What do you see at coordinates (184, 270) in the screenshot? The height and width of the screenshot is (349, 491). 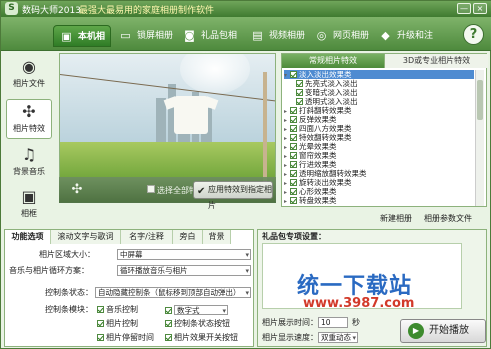 I see `loop-mode-select: 循环播放音乐与相片` at bounding box center [184, 270].